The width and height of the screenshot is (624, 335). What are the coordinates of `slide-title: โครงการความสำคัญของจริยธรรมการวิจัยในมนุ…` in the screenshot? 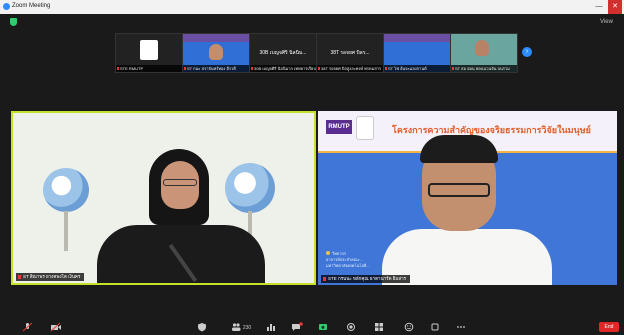 It's located at (491, 130).